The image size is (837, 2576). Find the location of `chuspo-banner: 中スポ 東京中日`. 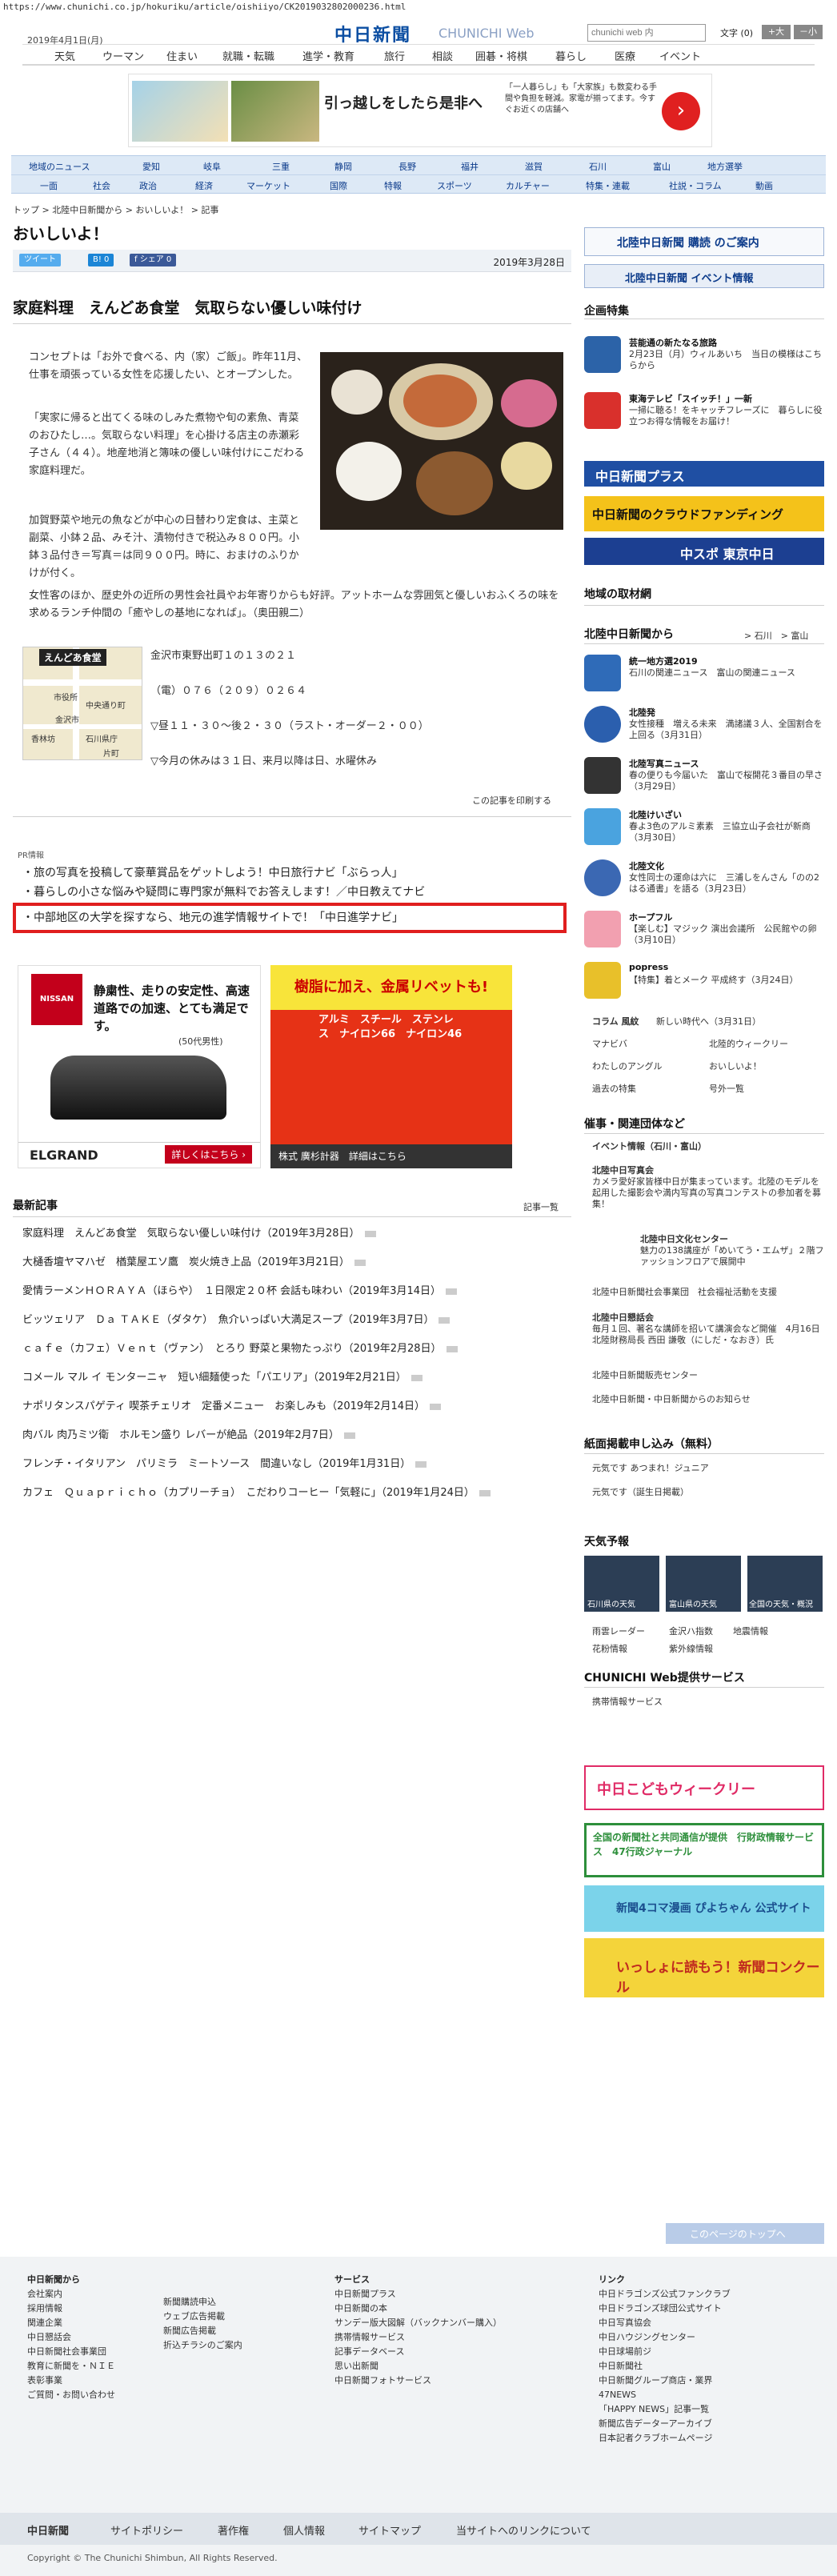

chuspo-banner: 中スポ 東京中日 is located at coordinates (704, 551).